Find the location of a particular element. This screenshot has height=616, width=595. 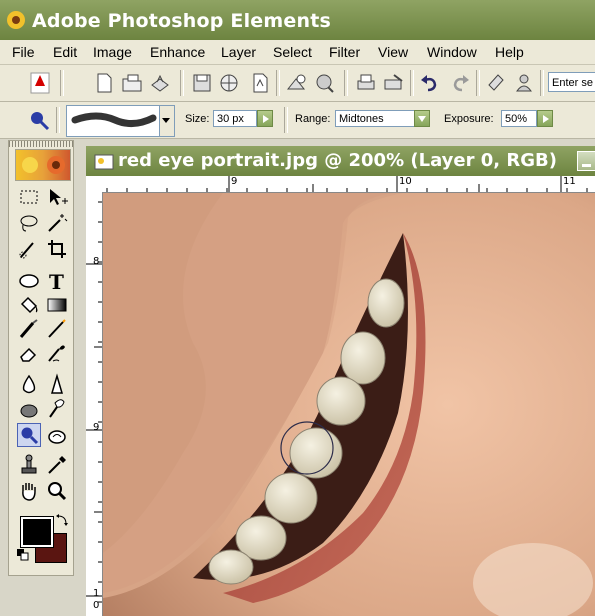

color-replacement-tool-icon is located at coordinates (57, 435).